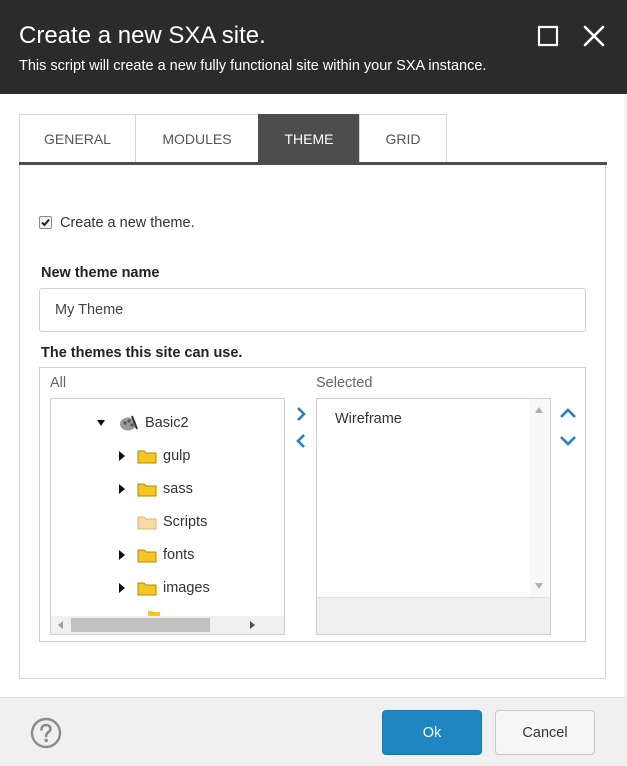 This screenshot has width=627, height=766. Describe the element at coordinates (185, 522) in the screenshot. I see `tree-node-label: Scripts` at that location.